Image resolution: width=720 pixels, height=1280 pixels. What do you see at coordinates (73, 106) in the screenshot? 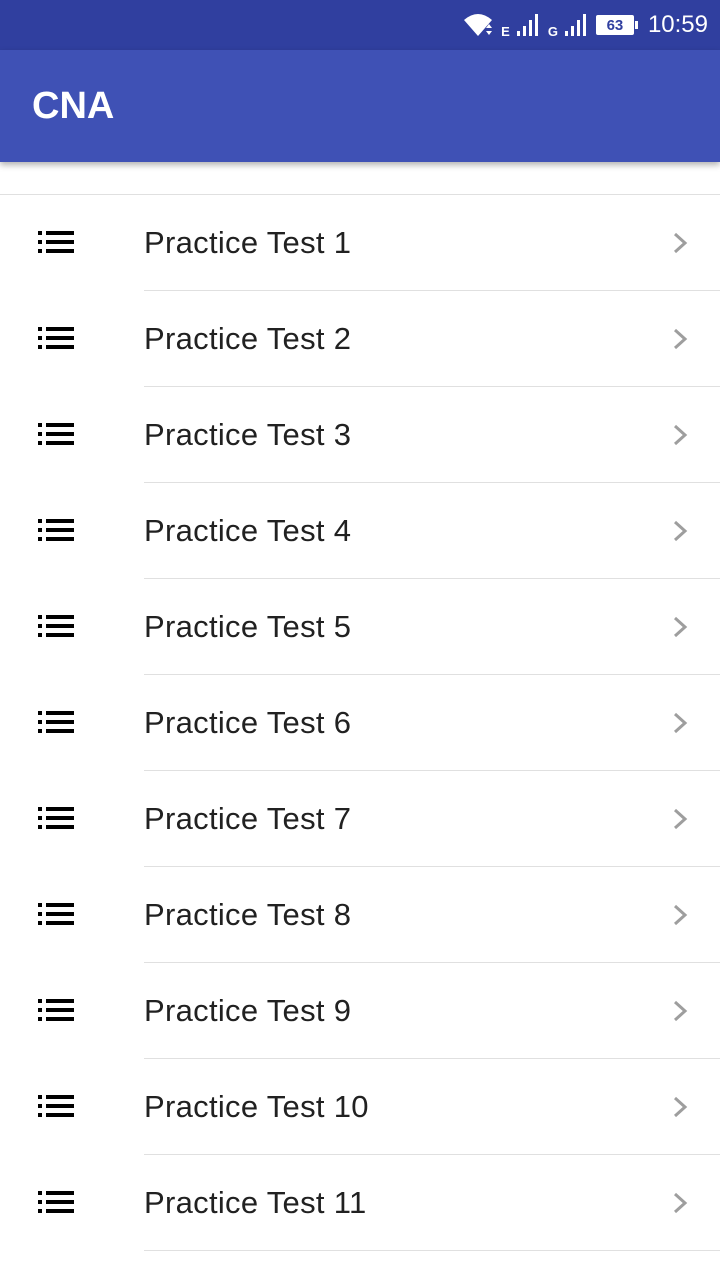
I see `app-title: CNA` at bounding box center [73, 106].